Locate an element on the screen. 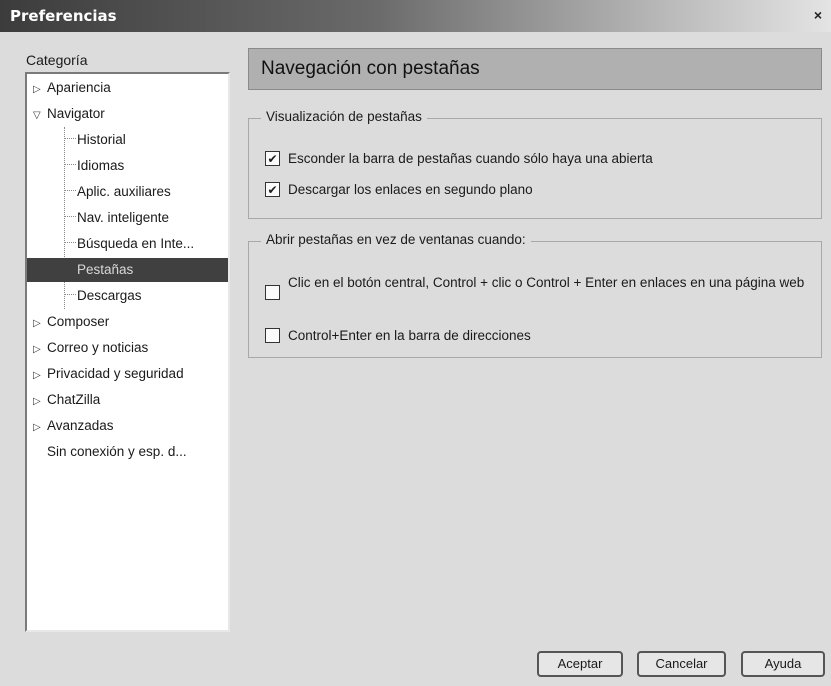 This screenshot has height=686, width=831. tree-item-label: Apariencia is located at coordinates (79, 87).